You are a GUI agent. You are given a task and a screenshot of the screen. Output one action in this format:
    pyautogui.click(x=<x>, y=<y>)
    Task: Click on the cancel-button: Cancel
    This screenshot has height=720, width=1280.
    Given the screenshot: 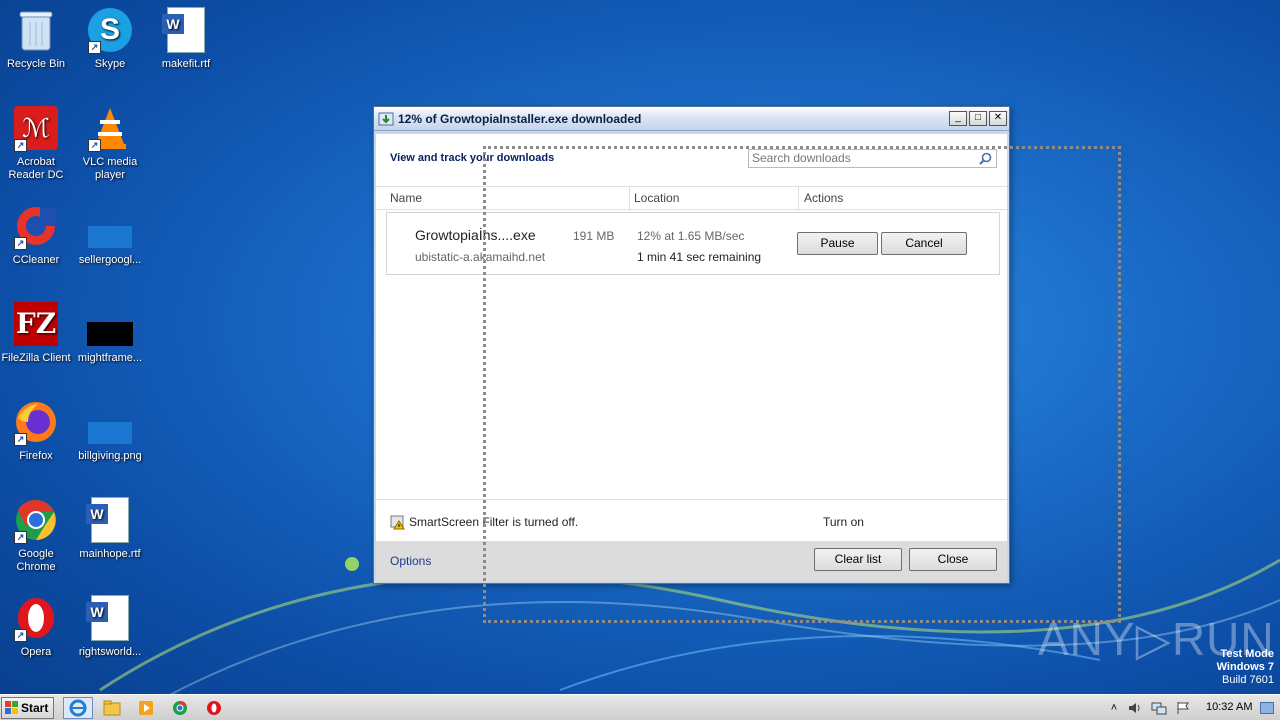 What is the action you would take?
    pyautogui.click(x=924, y=243)
    